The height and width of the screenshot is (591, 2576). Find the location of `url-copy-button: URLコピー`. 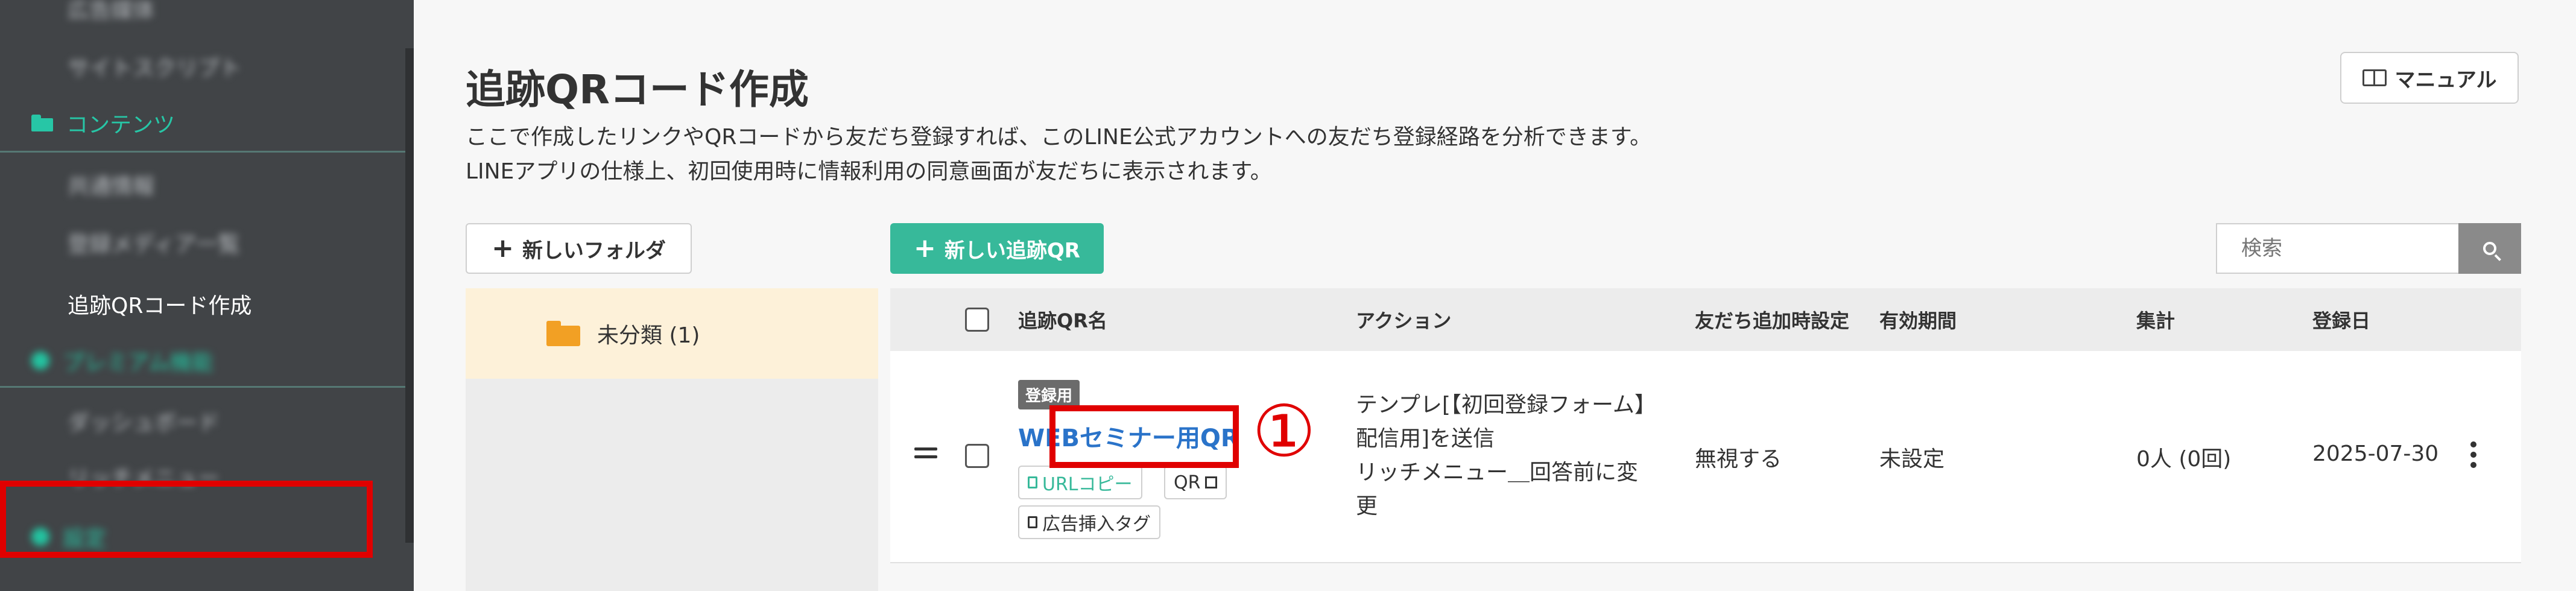

url-copy-button: URLコピー is located at coordinates (1080, 482).